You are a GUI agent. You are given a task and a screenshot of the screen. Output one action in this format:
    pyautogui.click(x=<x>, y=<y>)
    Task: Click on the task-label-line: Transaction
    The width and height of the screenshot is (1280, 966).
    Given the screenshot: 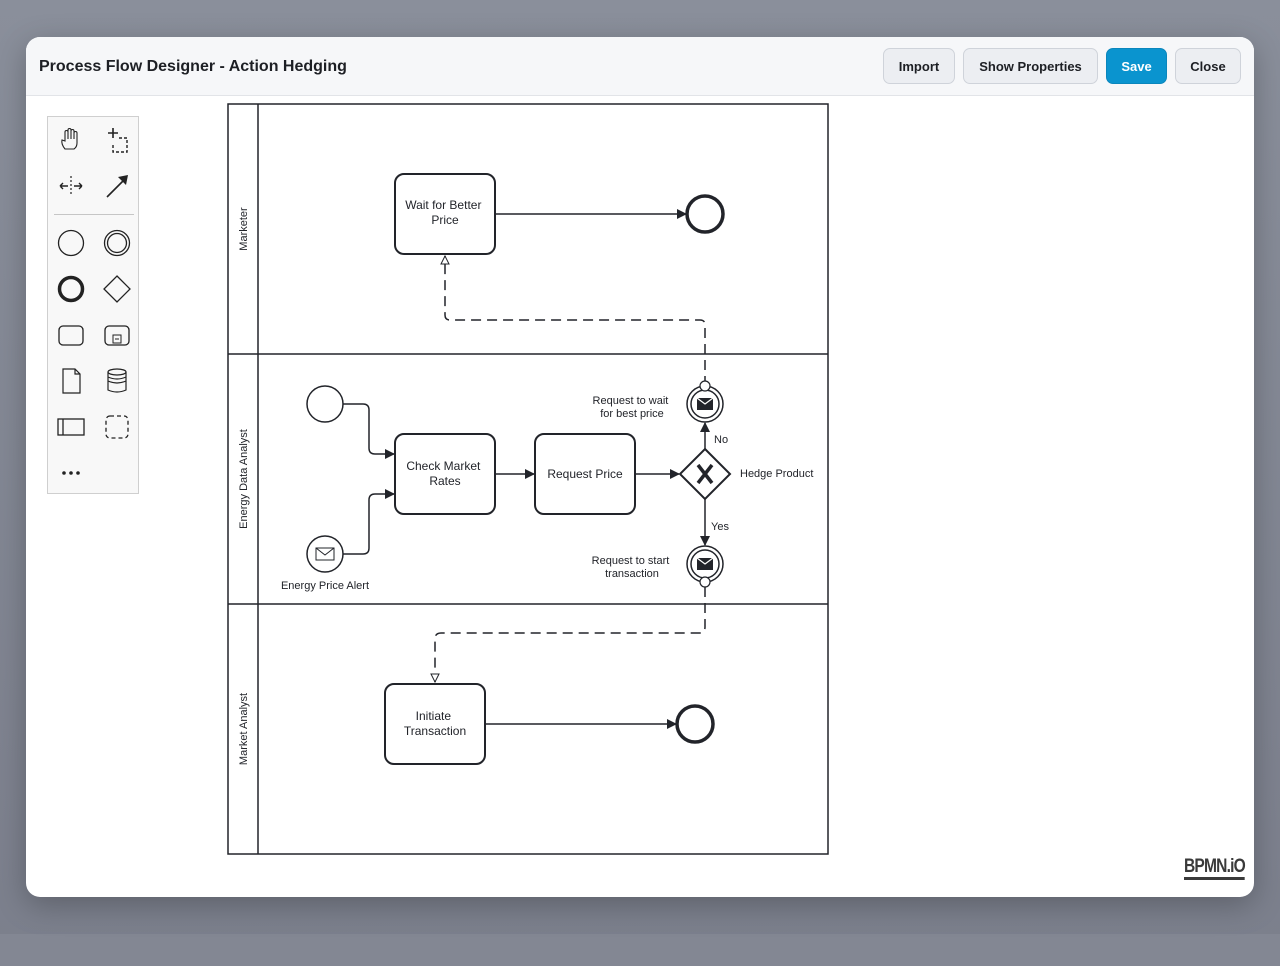 What is the action you would take?
    pyautogui.click(x=435, y=731)
    